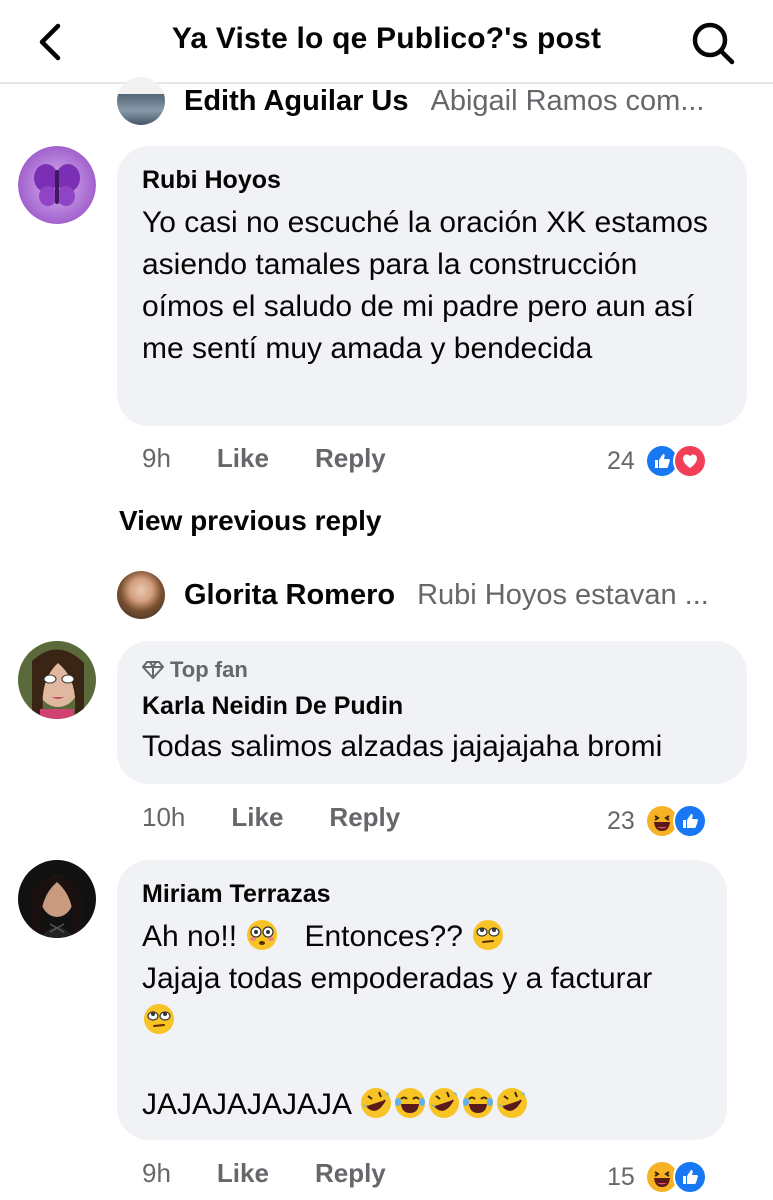 This screenshot has width=773, height=1200. I want to click on view-previous-reply-link: View previous reply, so click(250, 521).